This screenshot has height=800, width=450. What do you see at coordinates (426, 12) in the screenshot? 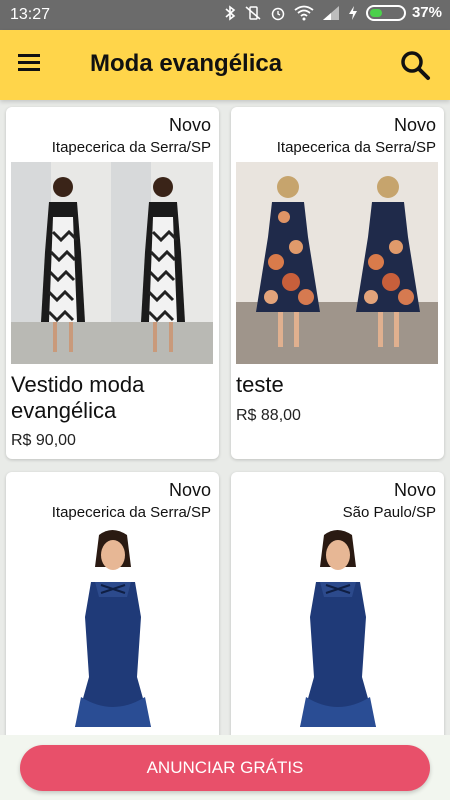
I see `battery-percent: 37%` at bounding box center [426, 12].